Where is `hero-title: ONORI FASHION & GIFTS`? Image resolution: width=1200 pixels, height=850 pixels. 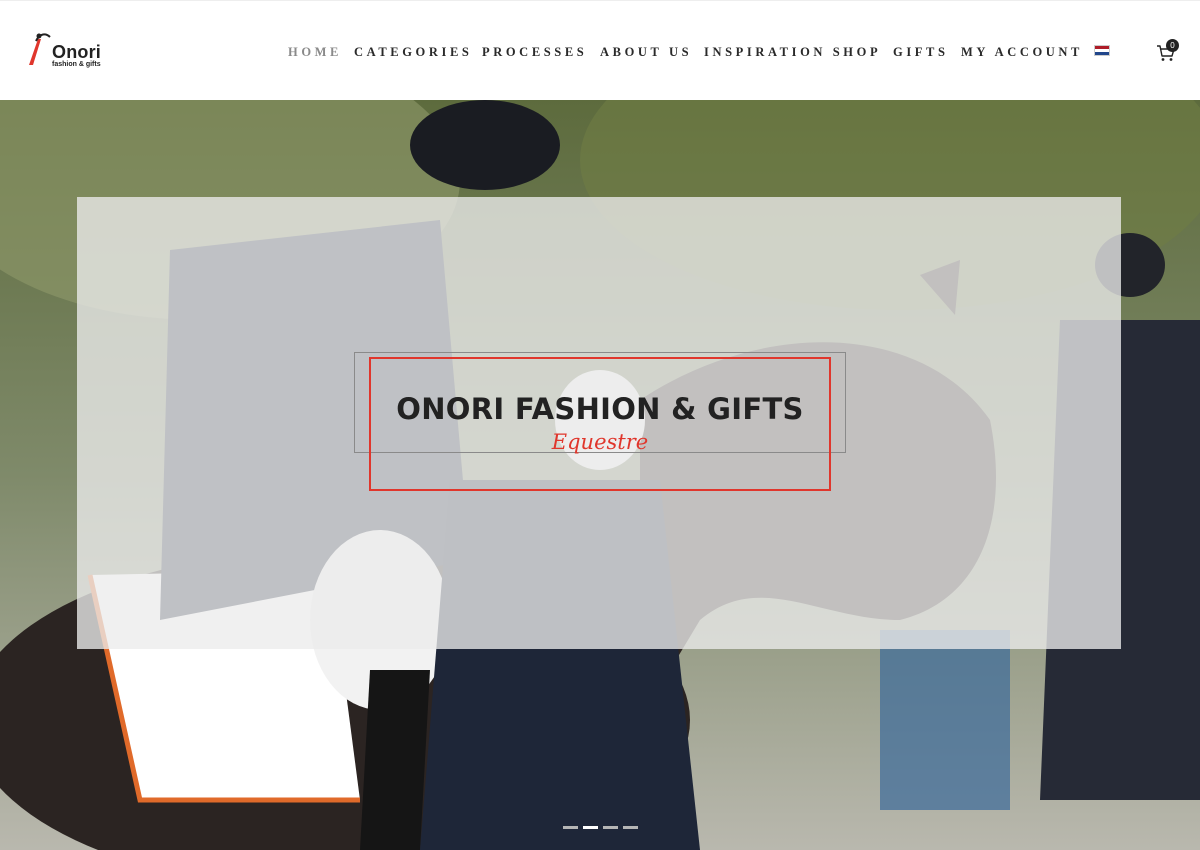 hero-title: ONORI FASHION & GIFTS is located at coordinates (600, 409).